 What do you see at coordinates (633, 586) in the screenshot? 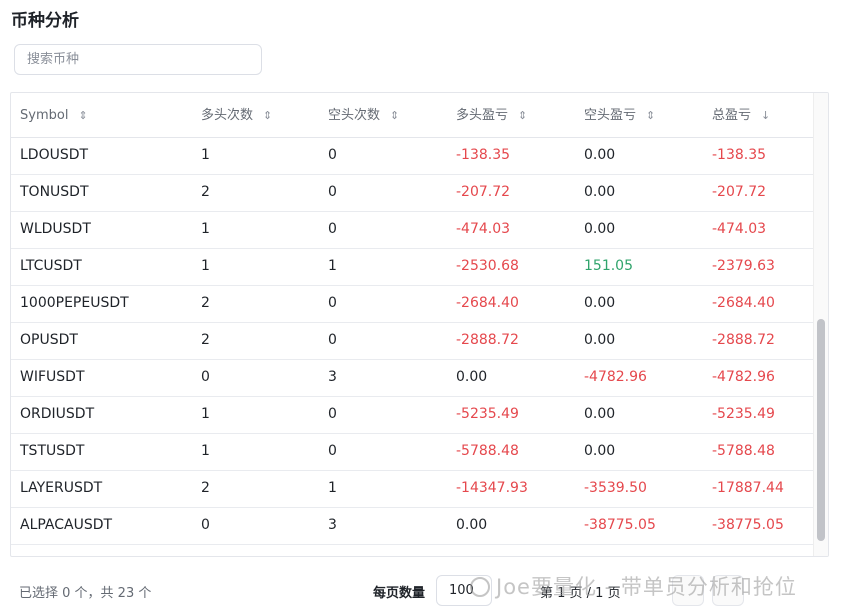
I see `watermark: Joe要量化 - 带单员分析和抢位` at bounding box center [633, 586].